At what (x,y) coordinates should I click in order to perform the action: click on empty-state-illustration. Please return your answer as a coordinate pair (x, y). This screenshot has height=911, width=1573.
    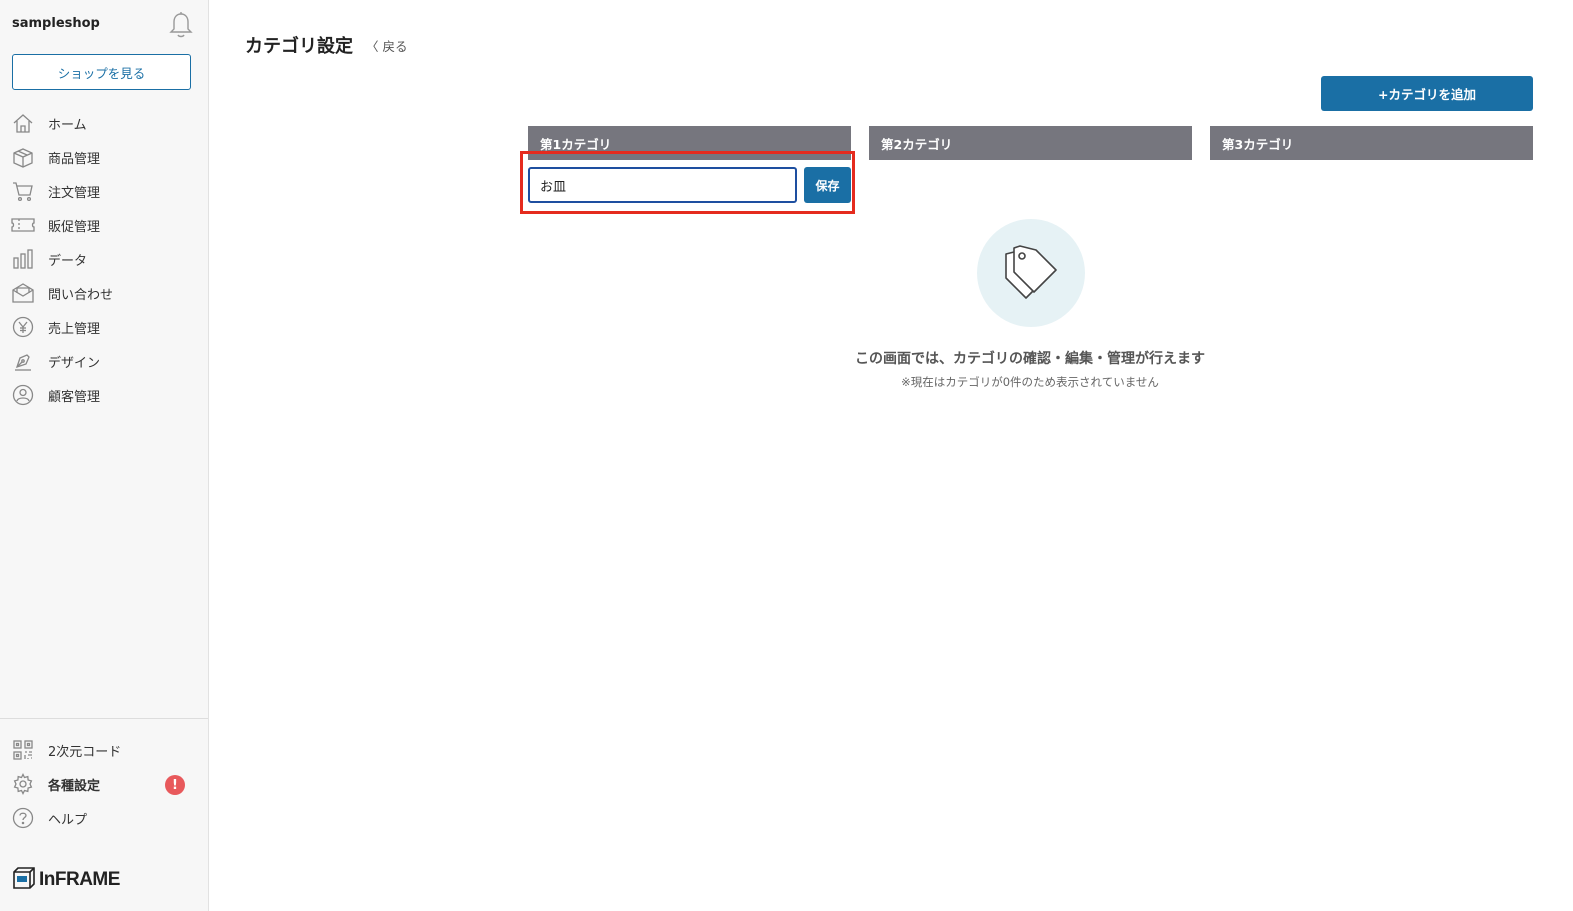
    Looking at the image, I should click on (1031, 273).